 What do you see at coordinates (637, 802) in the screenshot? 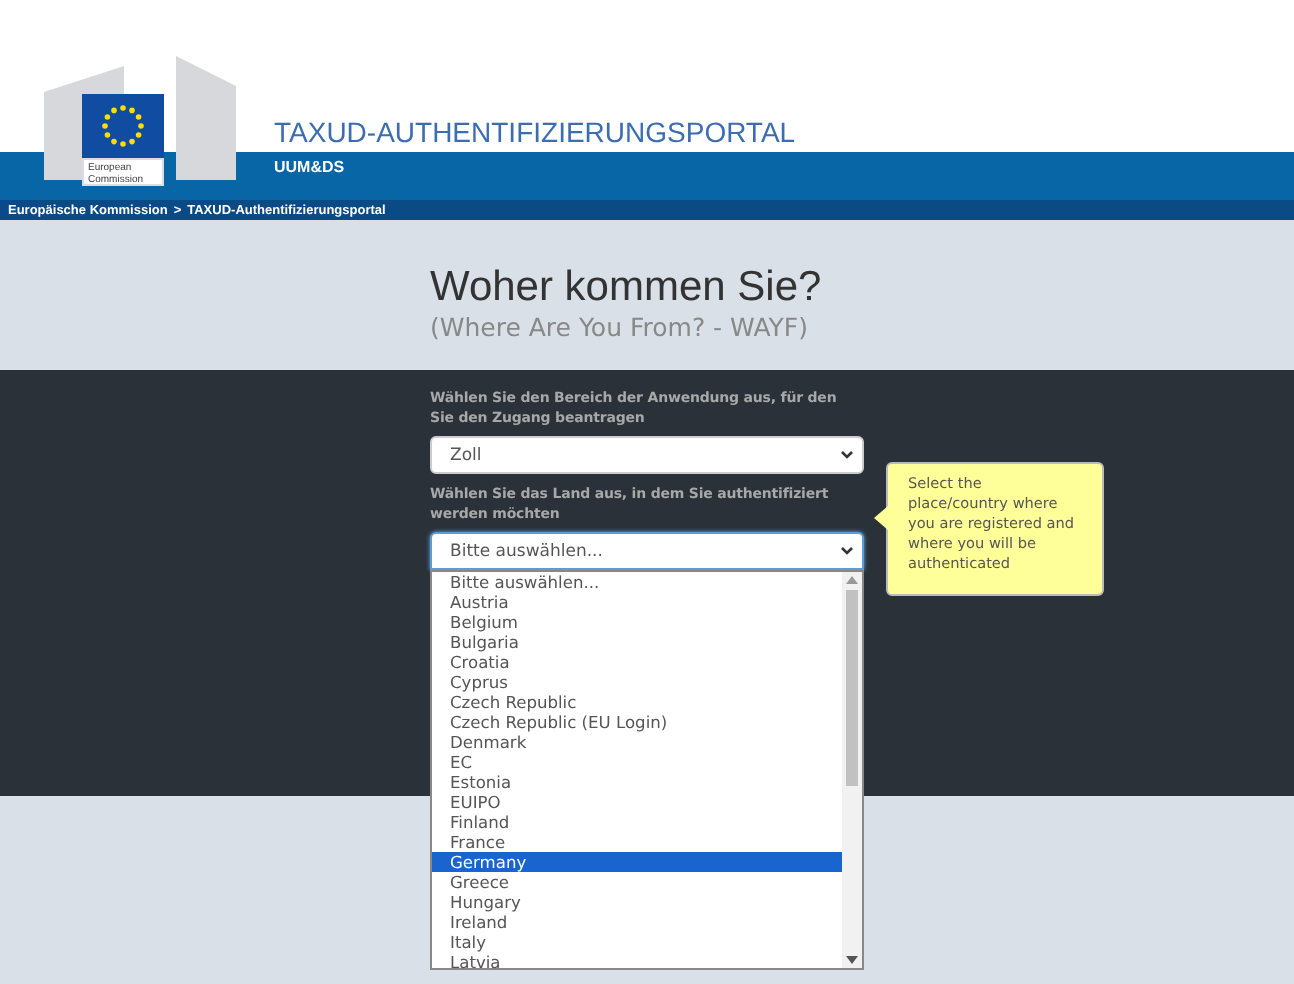
I see `dropdown-option: EUIPO` at bounding box center [637, 802].